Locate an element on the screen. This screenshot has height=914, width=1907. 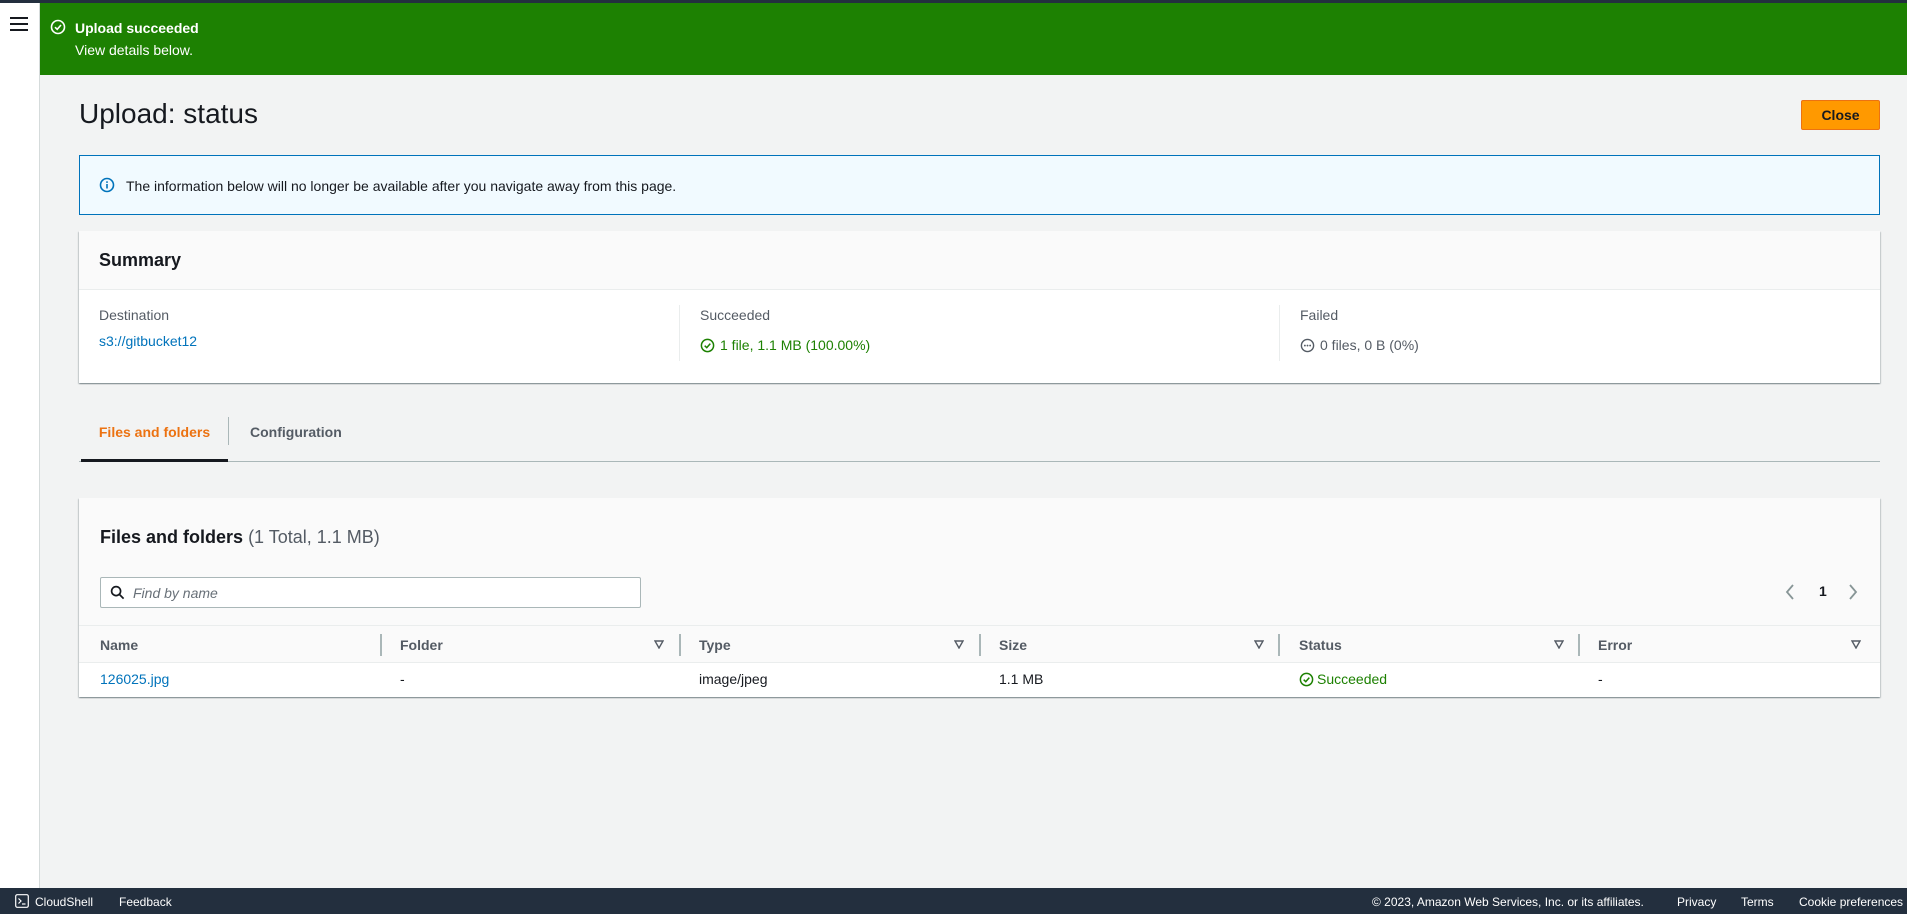
column-header-name: Name is located at coordinates (119, 645).